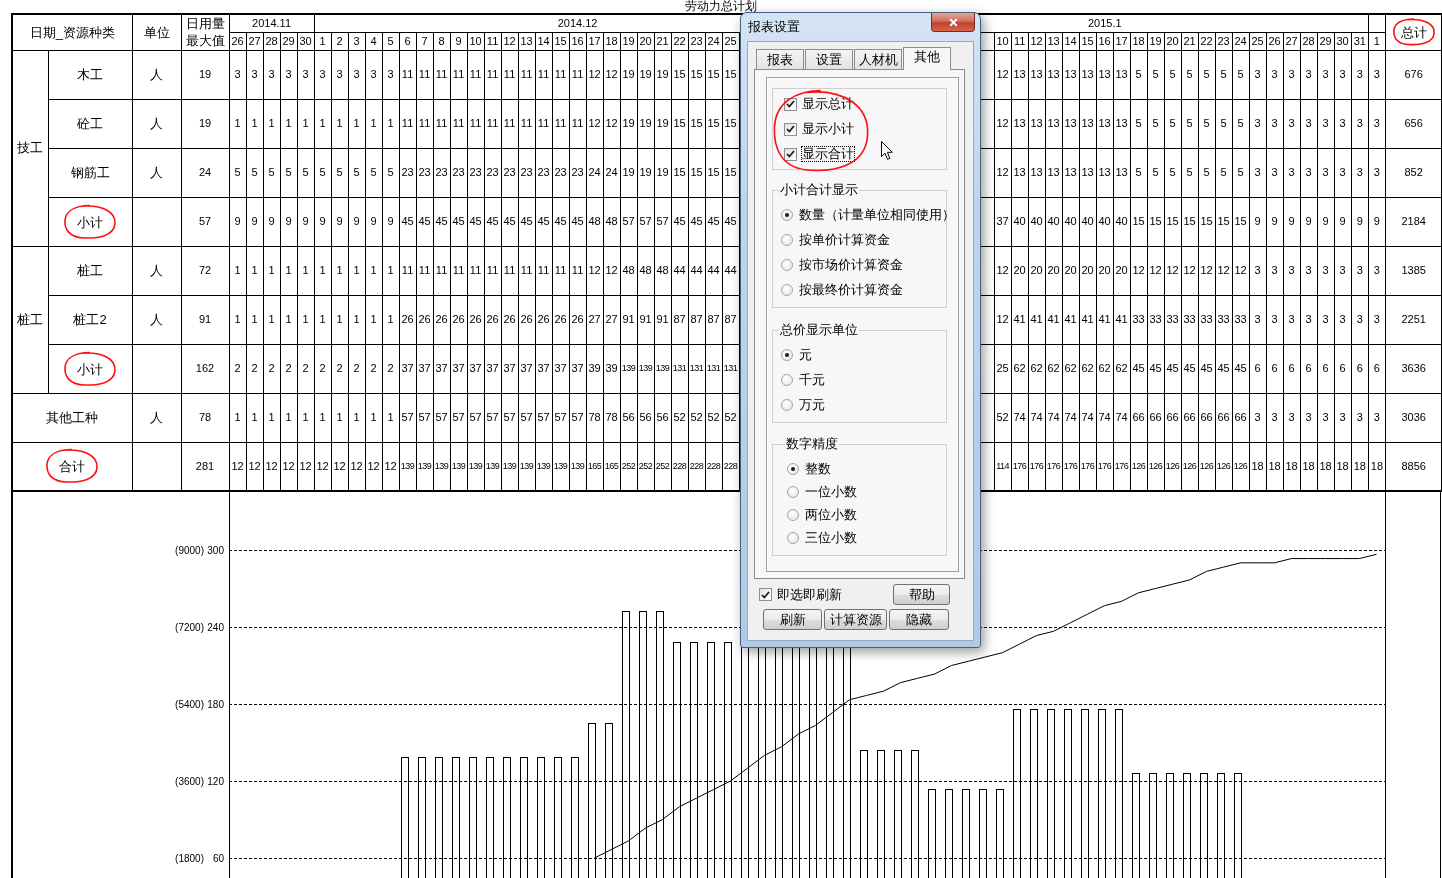  What do you see at coordinates (731, 466) in the screenshot?
I see `table-cell: 228` at bounding box center [731, 466].